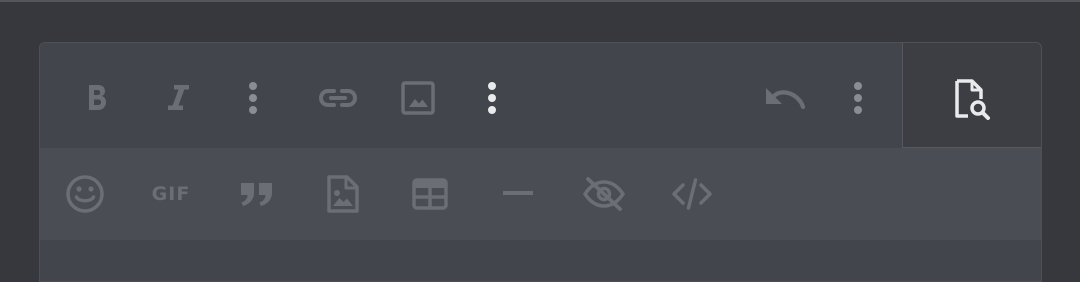 The height and width of the screenshot is (282, 1080). I want to click on gif-icon: GIF, so click(171, 194).